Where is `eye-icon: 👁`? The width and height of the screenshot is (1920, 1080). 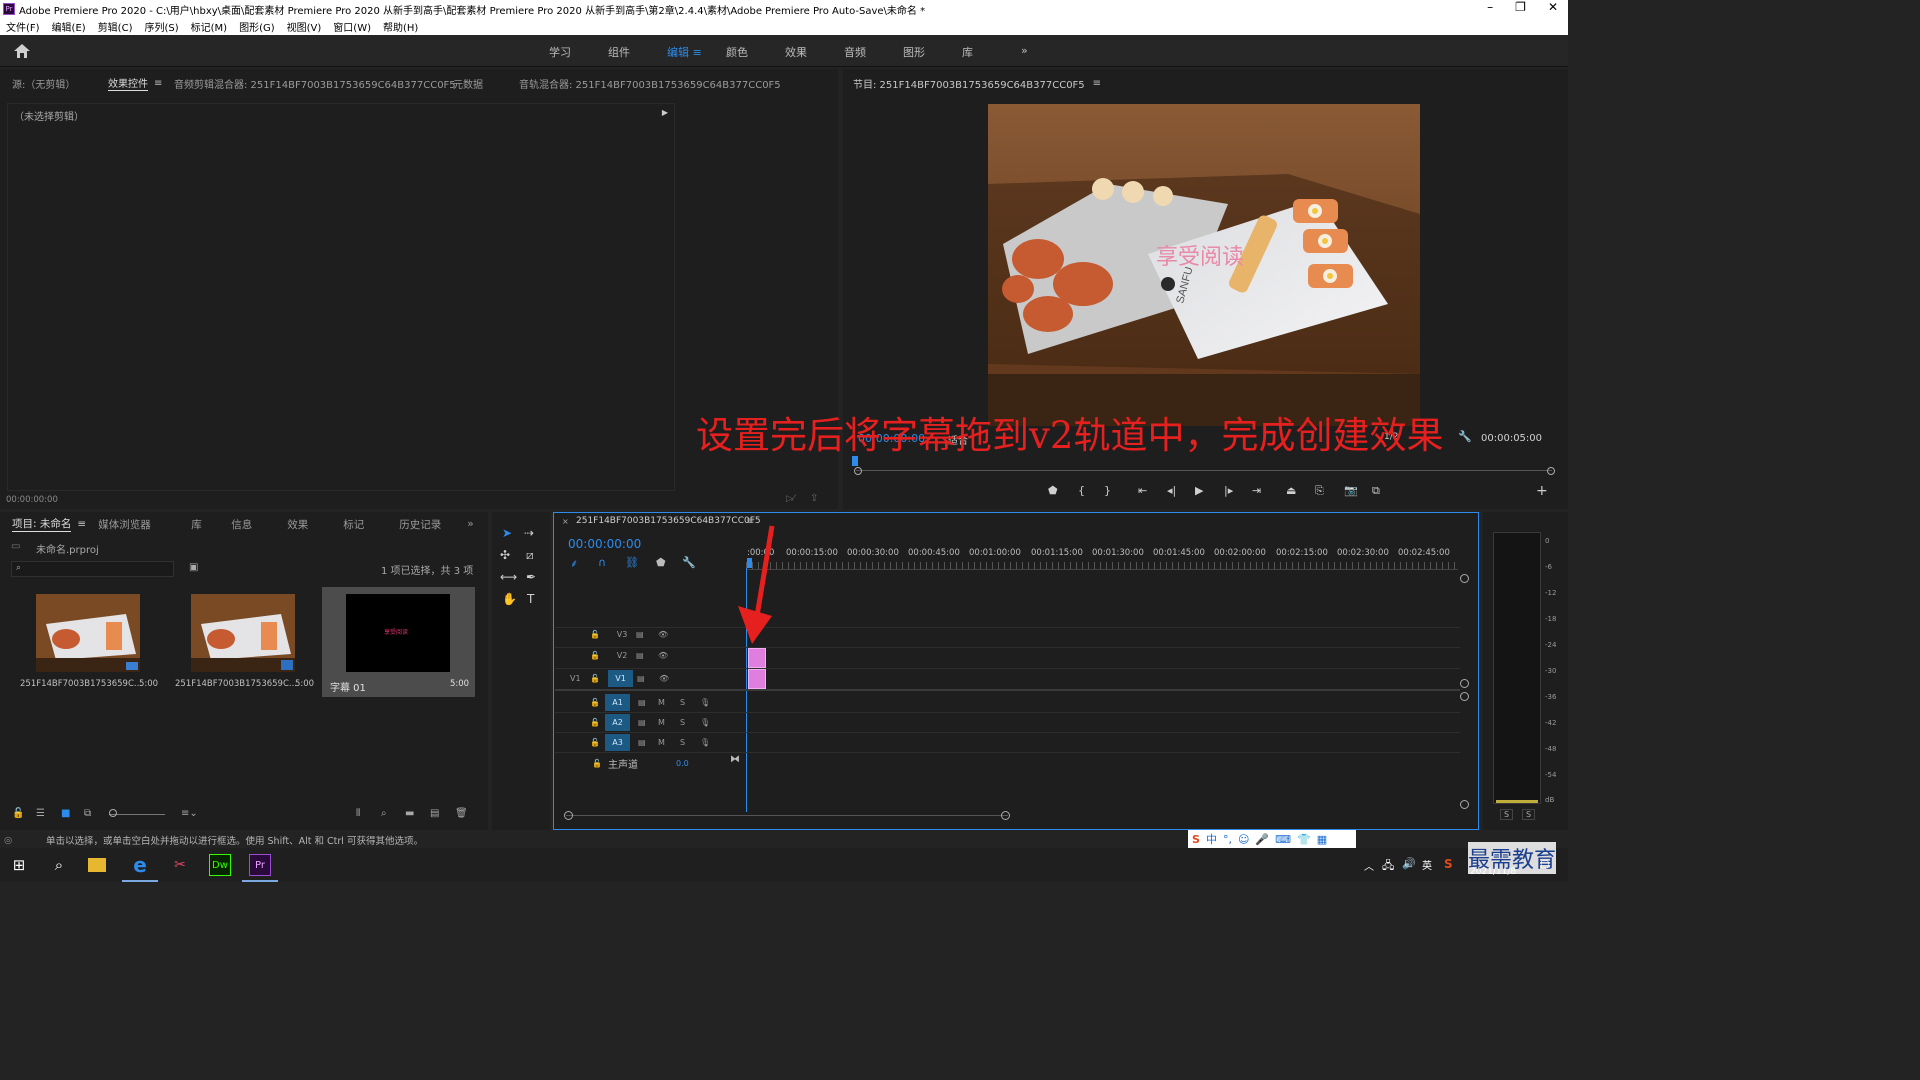 eye-icon: 👁 is located at coordinates (663, 634).